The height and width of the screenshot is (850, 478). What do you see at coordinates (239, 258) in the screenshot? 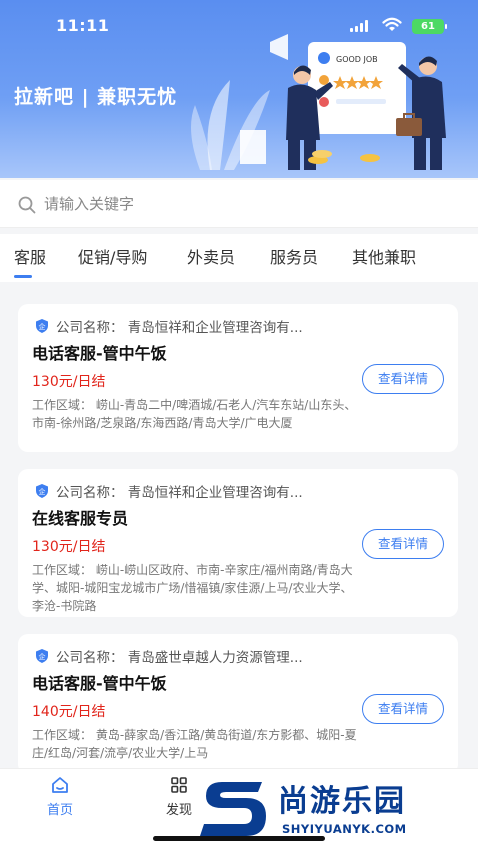
I see `category-tabs: 客服 促销/导购 外卖员 服务员 其他兼职` at bounding box center [239, 258].